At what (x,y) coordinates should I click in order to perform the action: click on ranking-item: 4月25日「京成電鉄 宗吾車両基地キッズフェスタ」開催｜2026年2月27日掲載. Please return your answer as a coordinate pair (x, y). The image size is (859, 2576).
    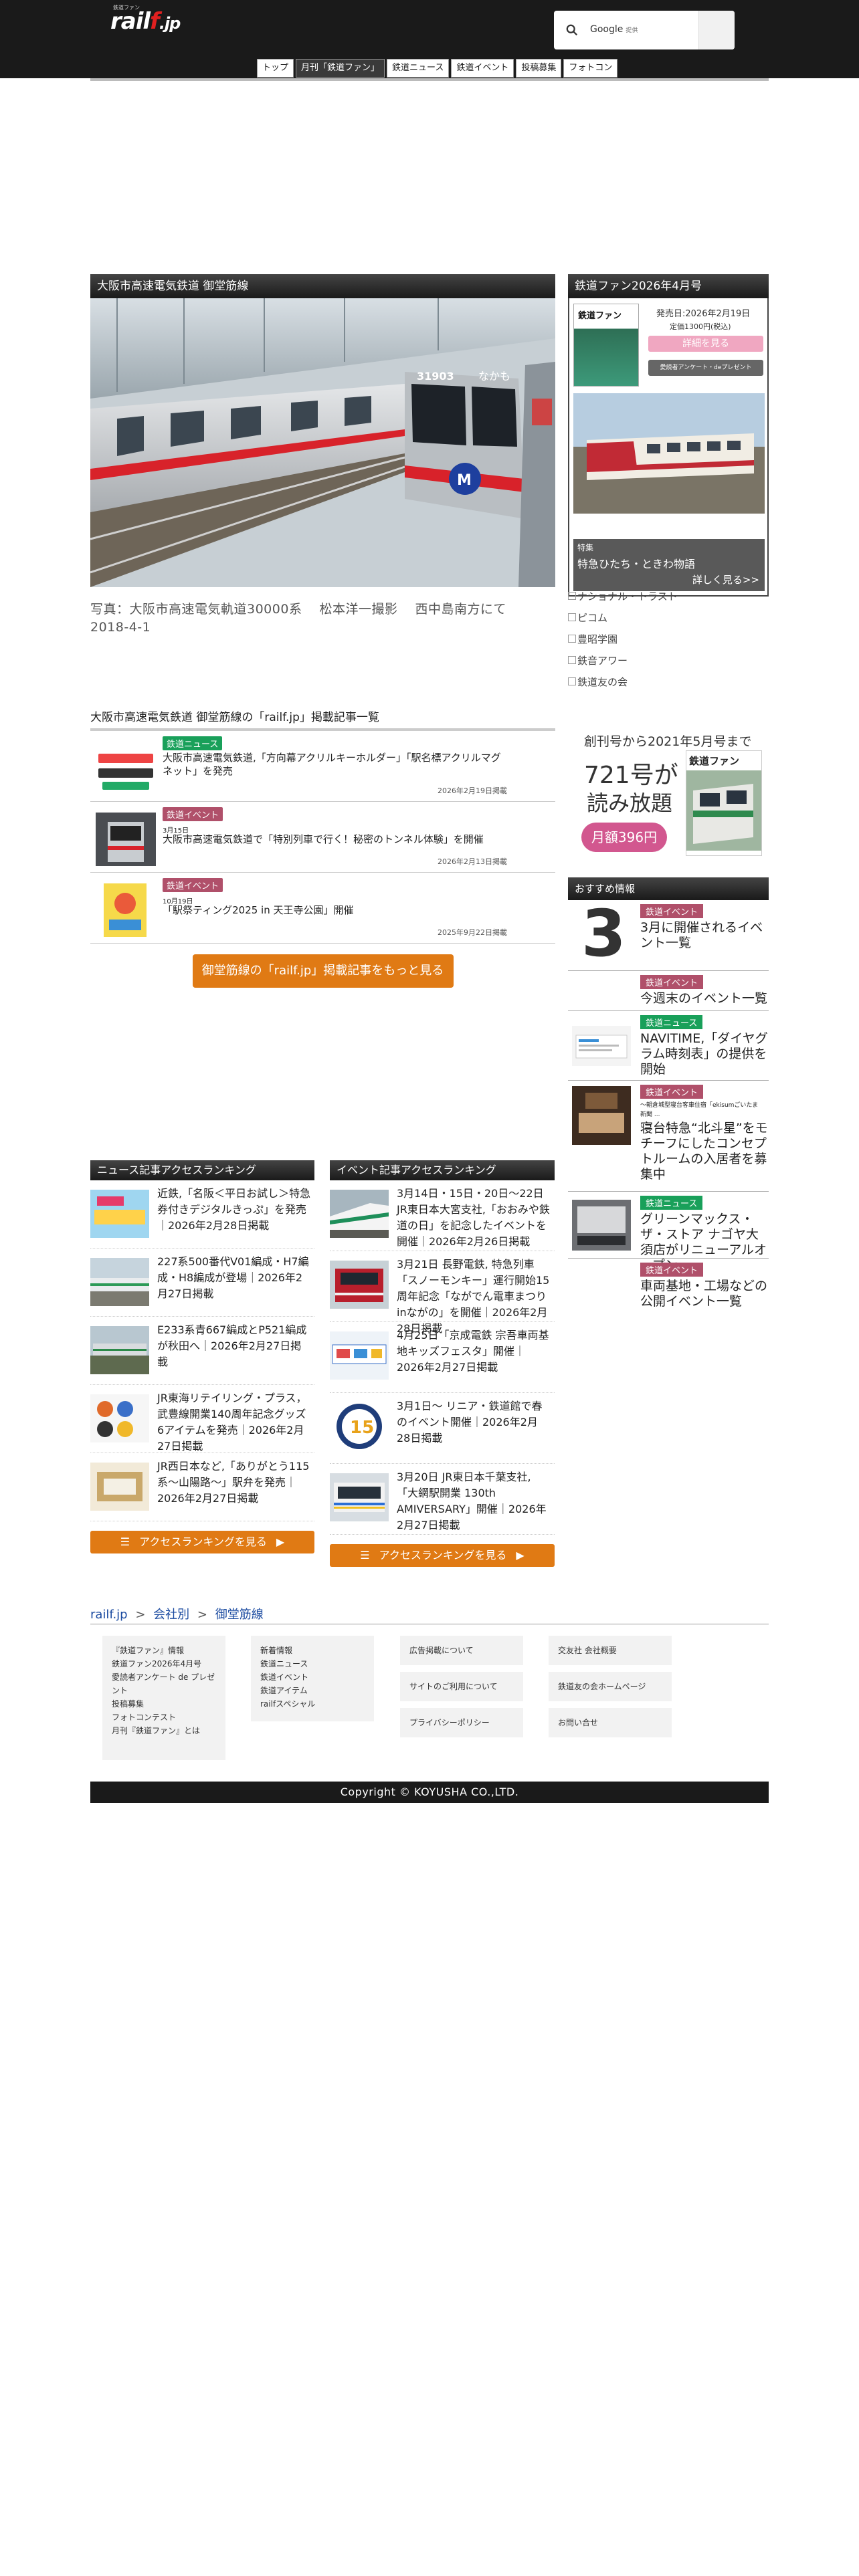
    Looking at the image, I should click on (443, 1358).